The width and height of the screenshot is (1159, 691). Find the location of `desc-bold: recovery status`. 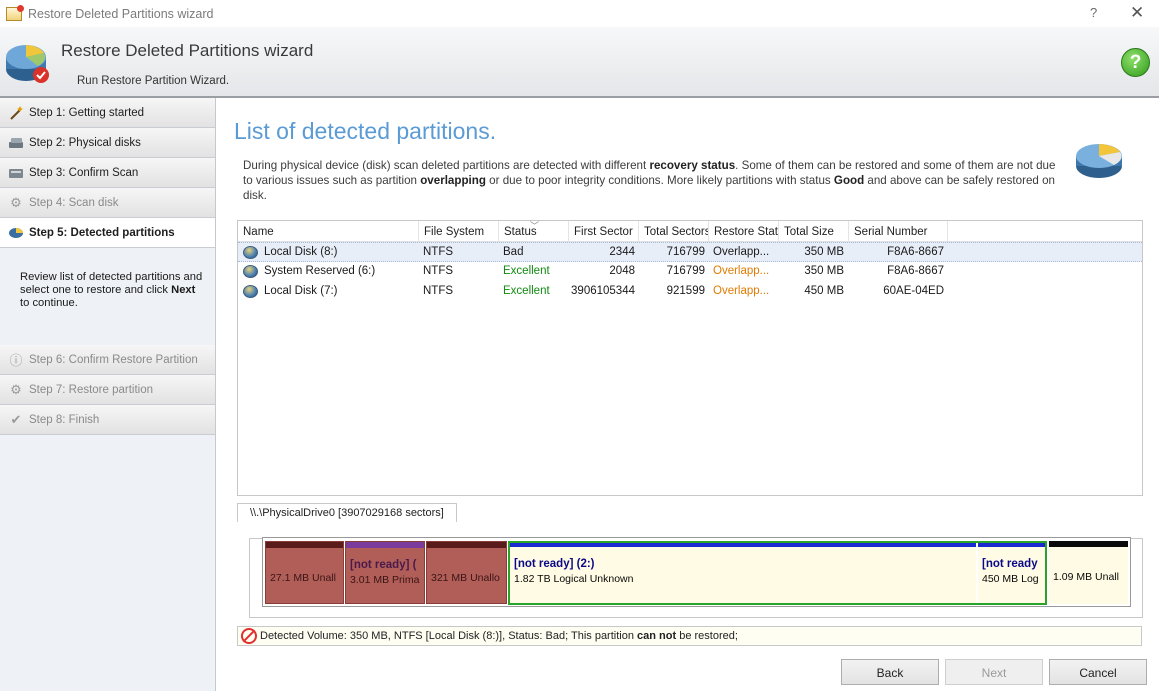

desc-bold: recovery status is located at coordinates (692, 165).